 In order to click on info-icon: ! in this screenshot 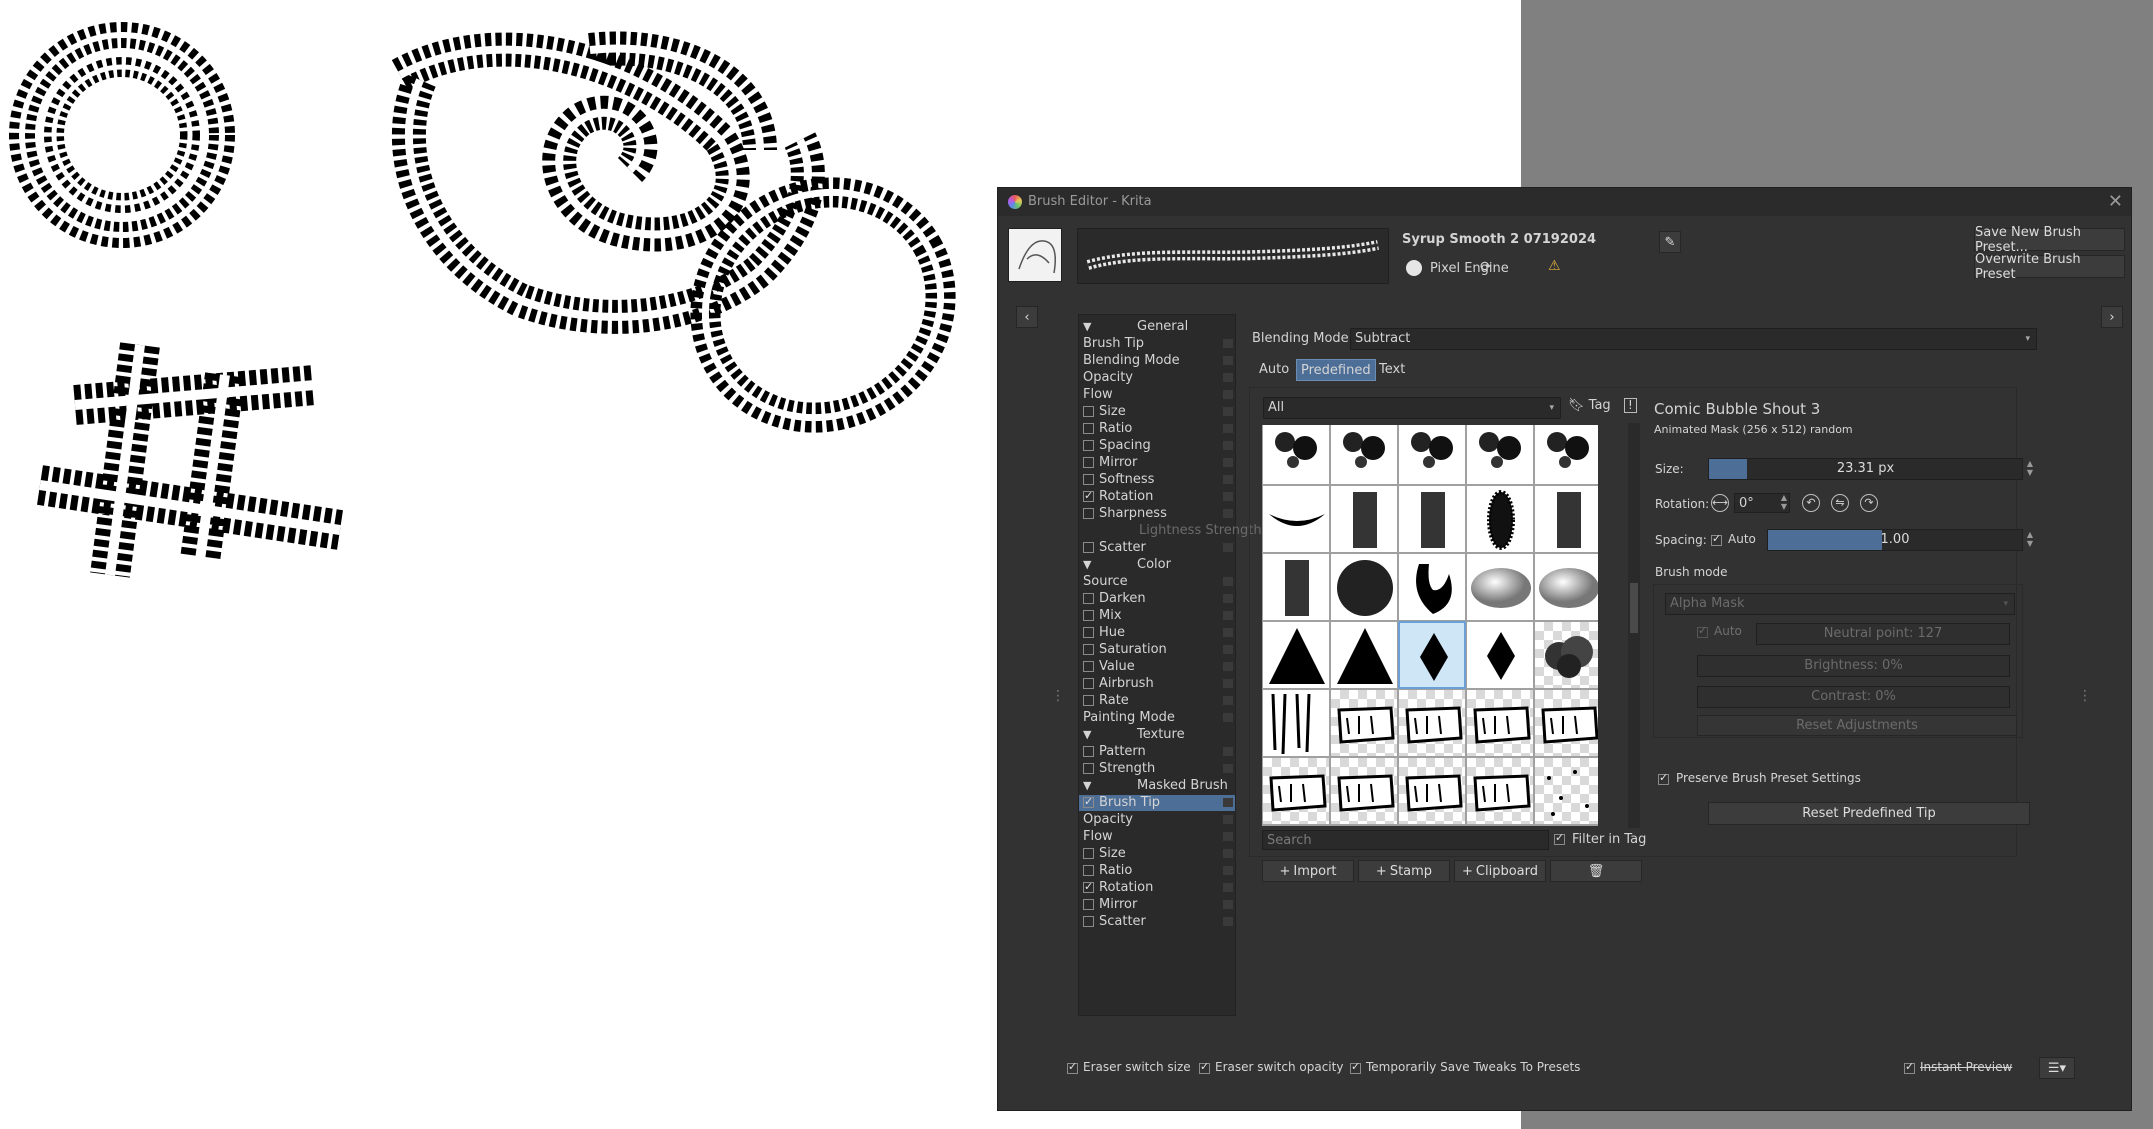, I will do `click(1630, 405)`.